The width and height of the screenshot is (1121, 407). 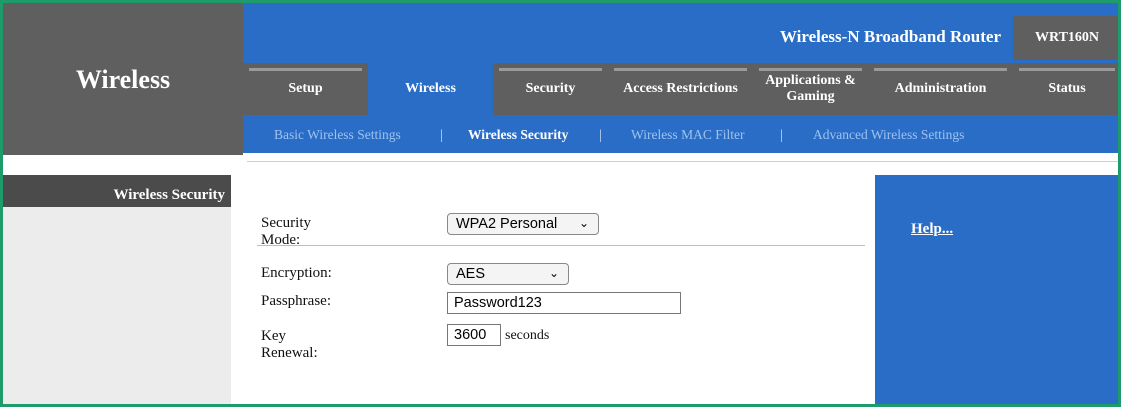 What do you see at coordinates (550, 89) in the screenshot?
I see `tab-security: Security` at bounding box center [550, 89].